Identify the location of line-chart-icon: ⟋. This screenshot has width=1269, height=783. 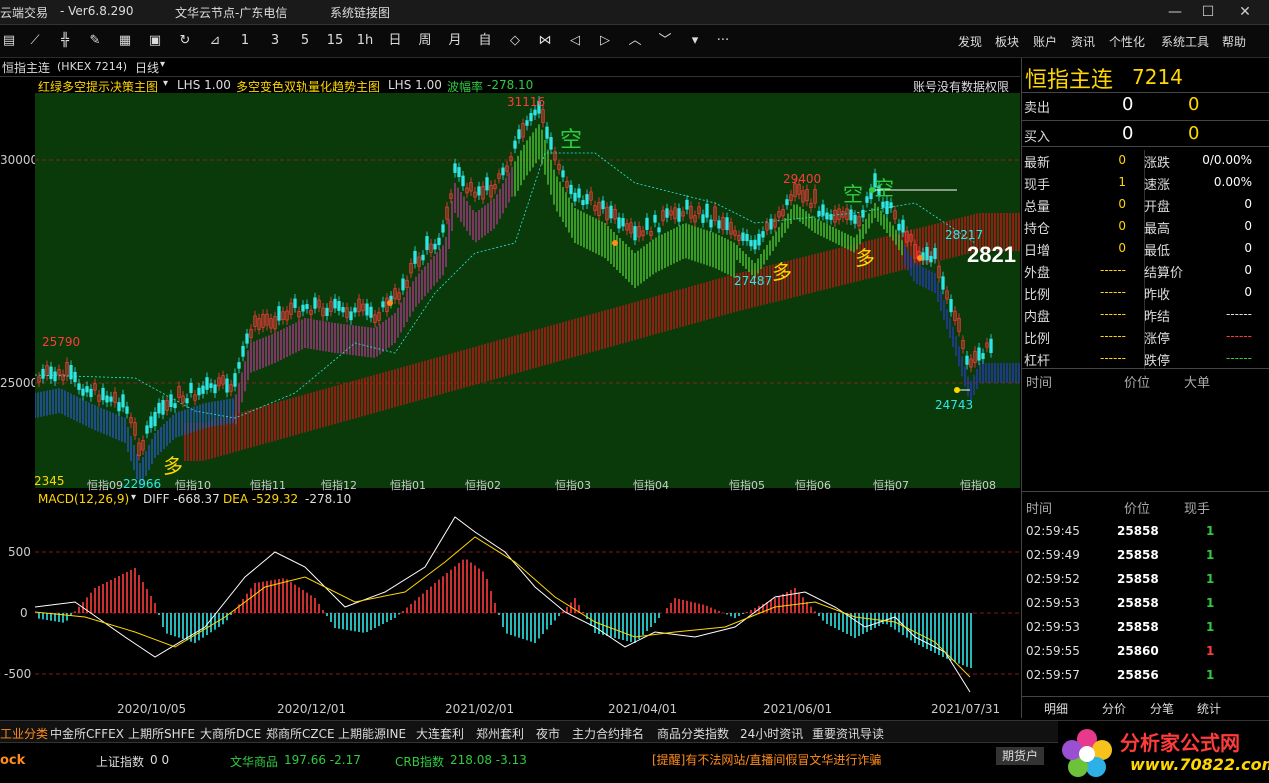
(35, 41).